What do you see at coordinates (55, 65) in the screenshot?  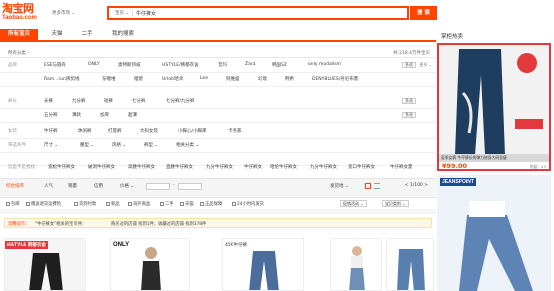 I see `filter-option: ESE与圆舟` at bounding box center [55, 65].